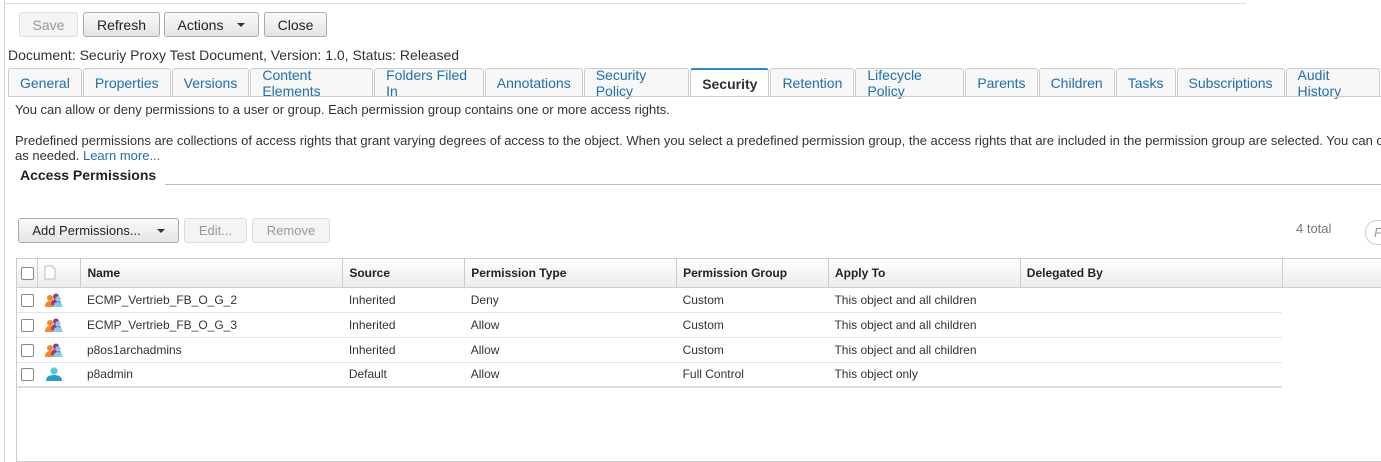 This screenshot has height=462, width=1381. I want to click on user-icon, so click(53, 374).